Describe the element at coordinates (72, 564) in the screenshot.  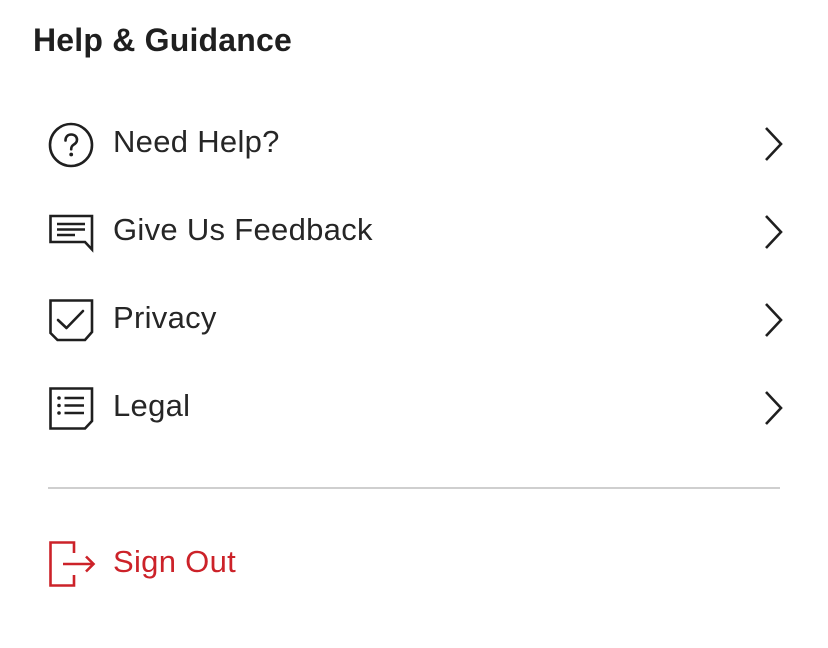
I see `sign-out-icon` at that location.